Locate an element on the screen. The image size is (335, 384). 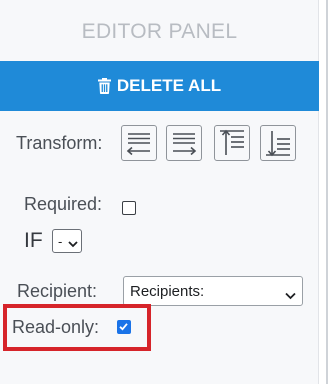
align-right-icon is located at coordinates (185, 144).